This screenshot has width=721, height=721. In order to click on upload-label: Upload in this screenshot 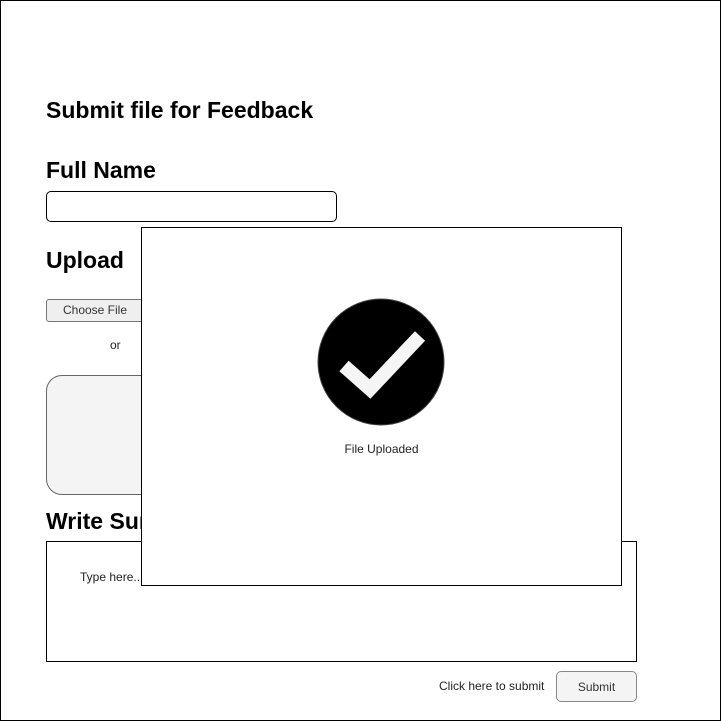, I will do `click(85, 260)`.